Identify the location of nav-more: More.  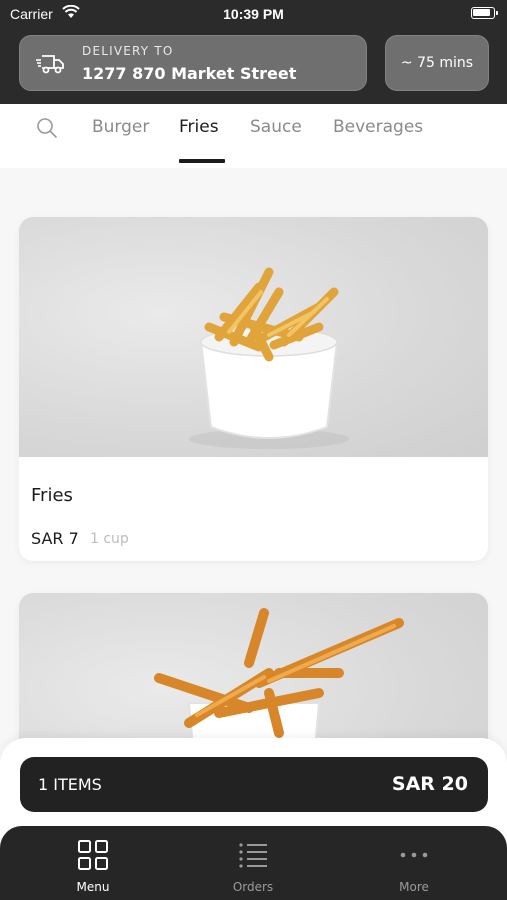
(414, 863).